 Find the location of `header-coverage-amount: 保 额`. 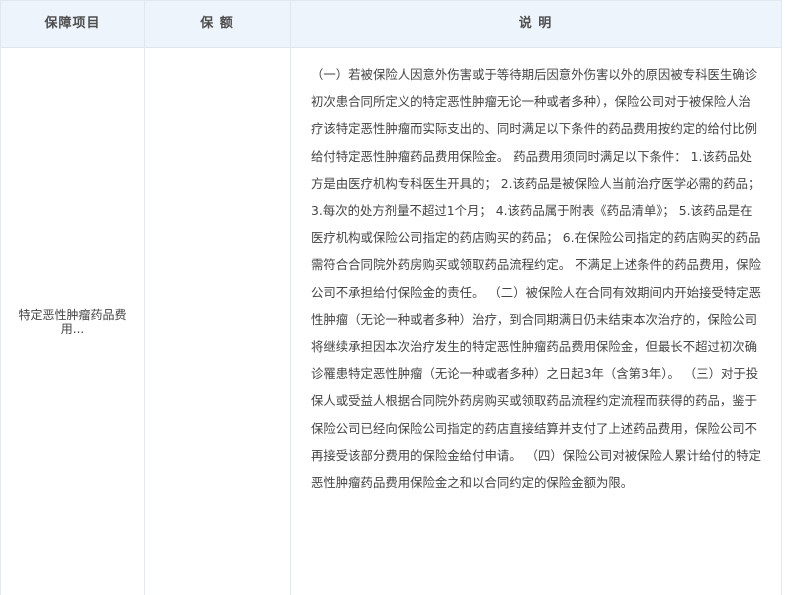

header-coverage-amount: 保 额 is located at coordinates (217, 23).